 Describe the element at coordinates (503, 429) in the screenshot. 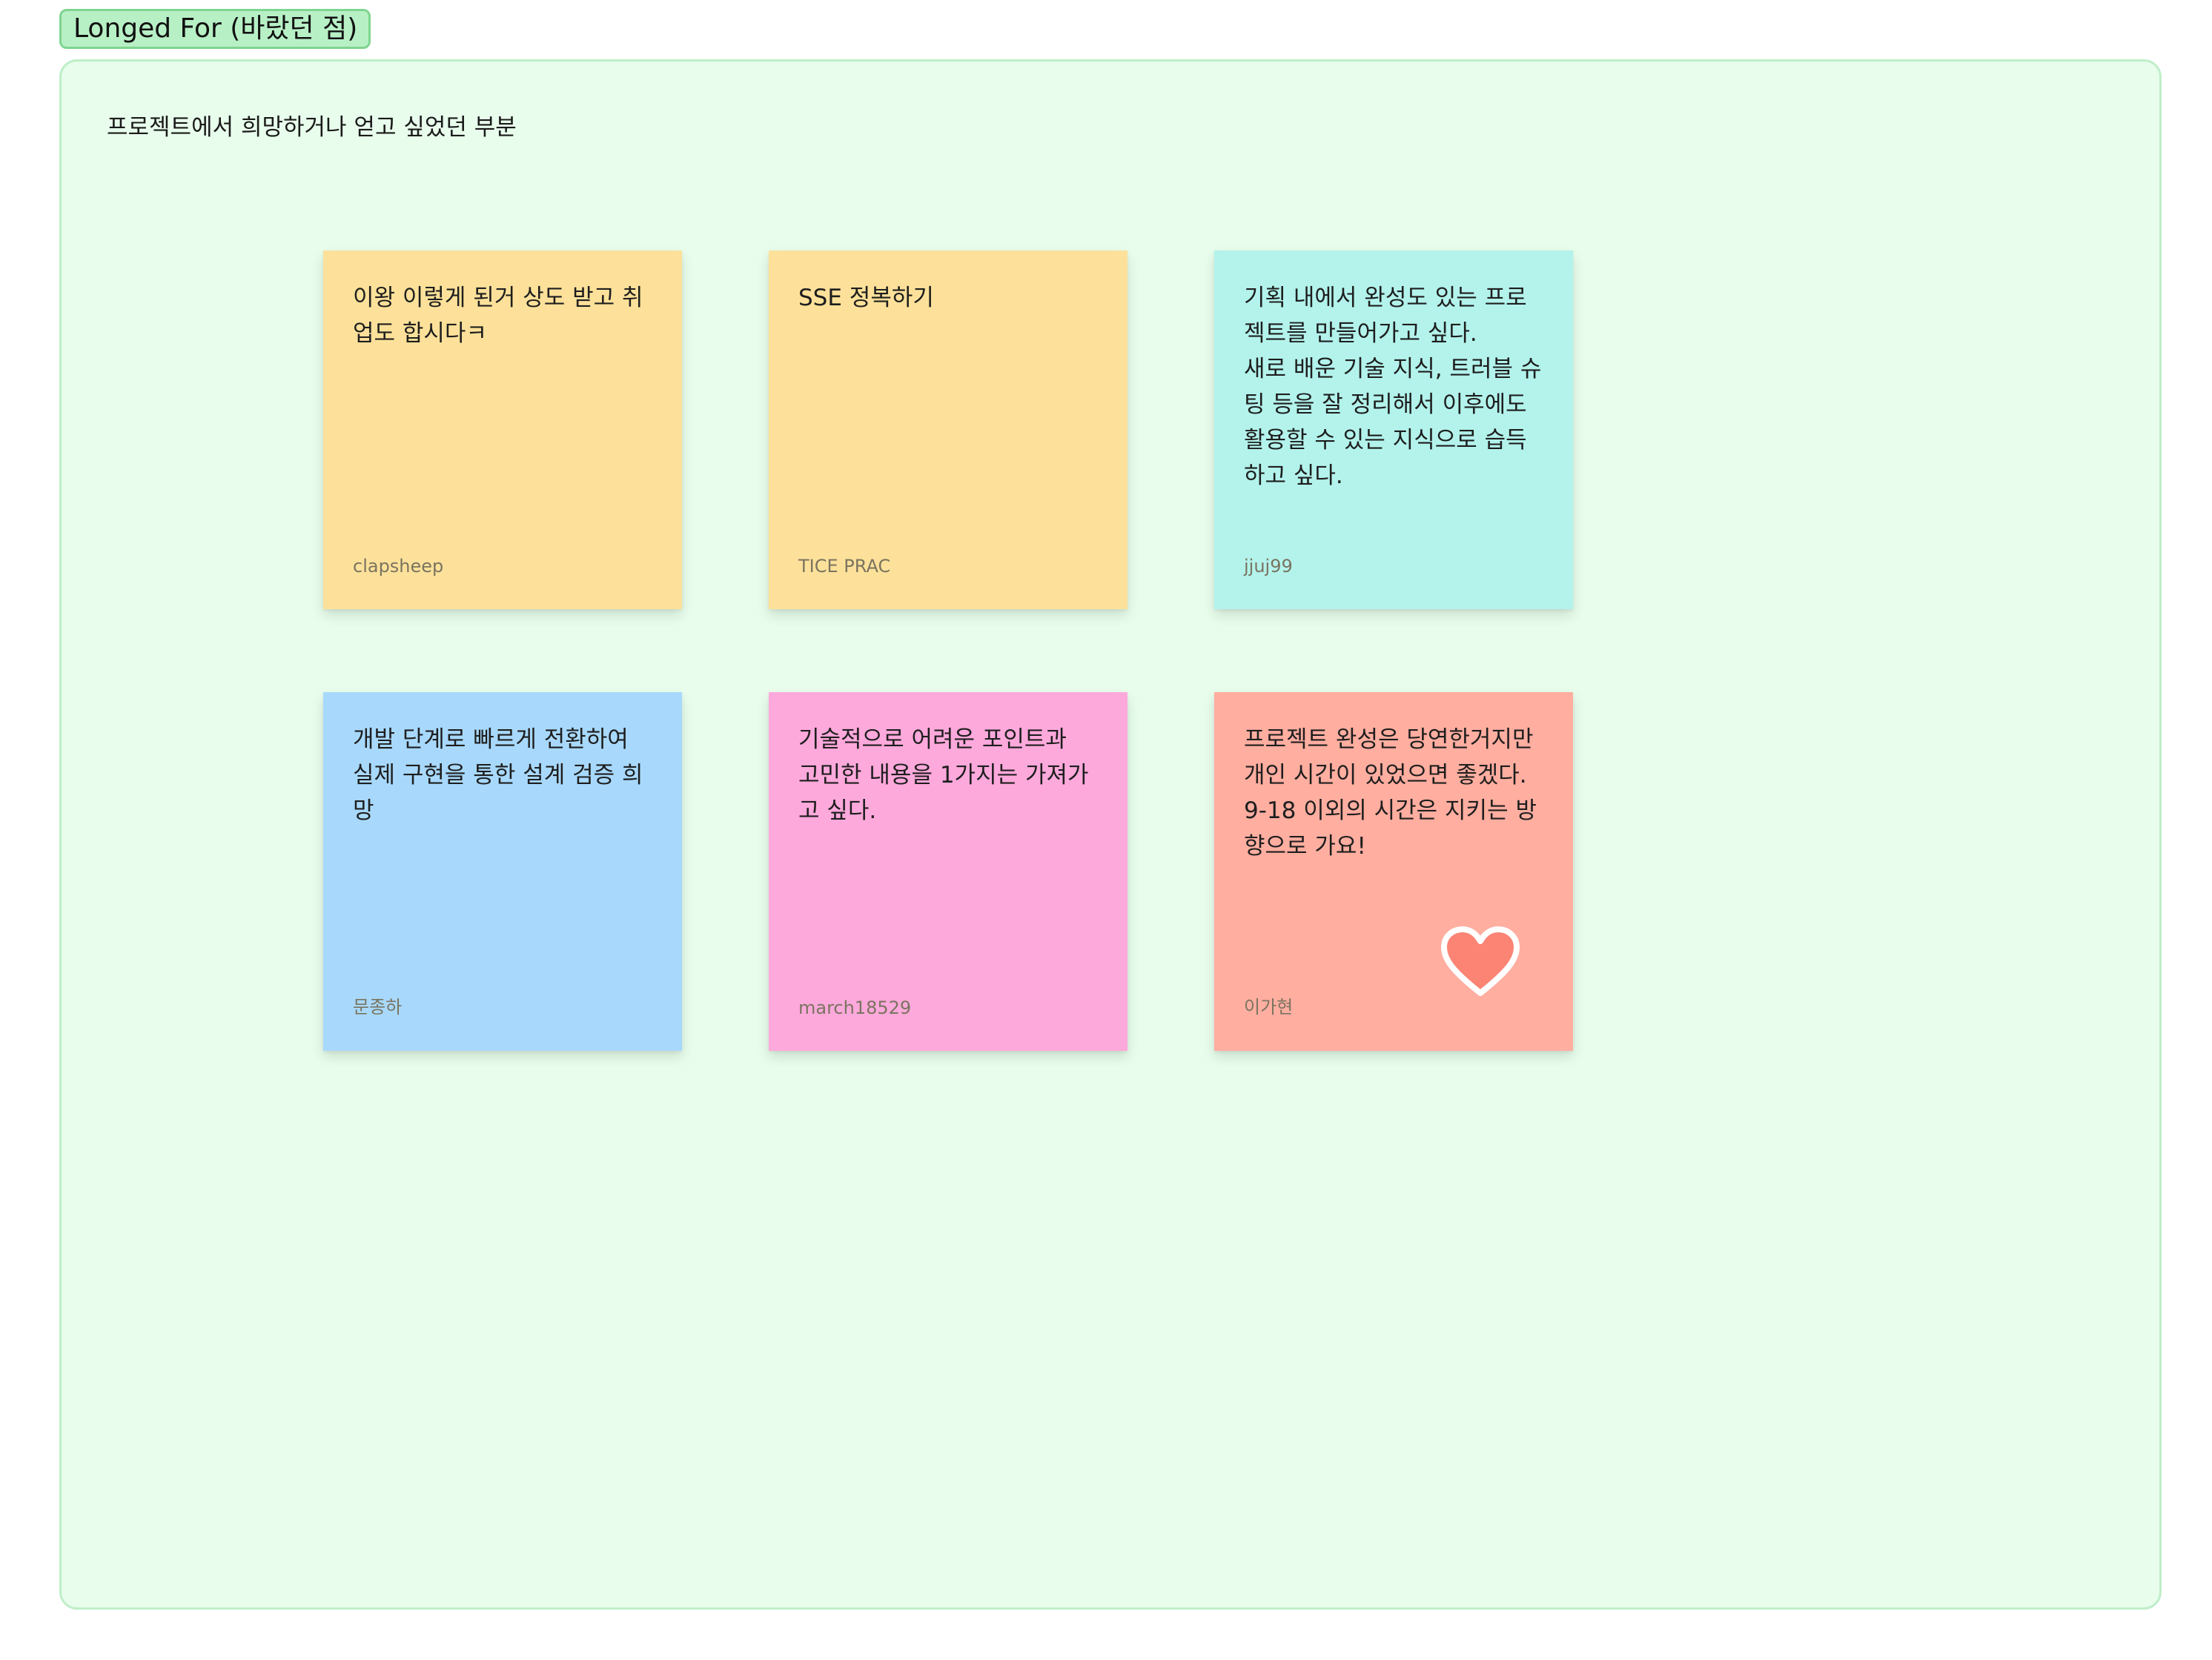

I see `sticky-note: 이왕 이렇게 된거 상도 받고 취 업도 합시다ㅋ clapsheep` at that location.